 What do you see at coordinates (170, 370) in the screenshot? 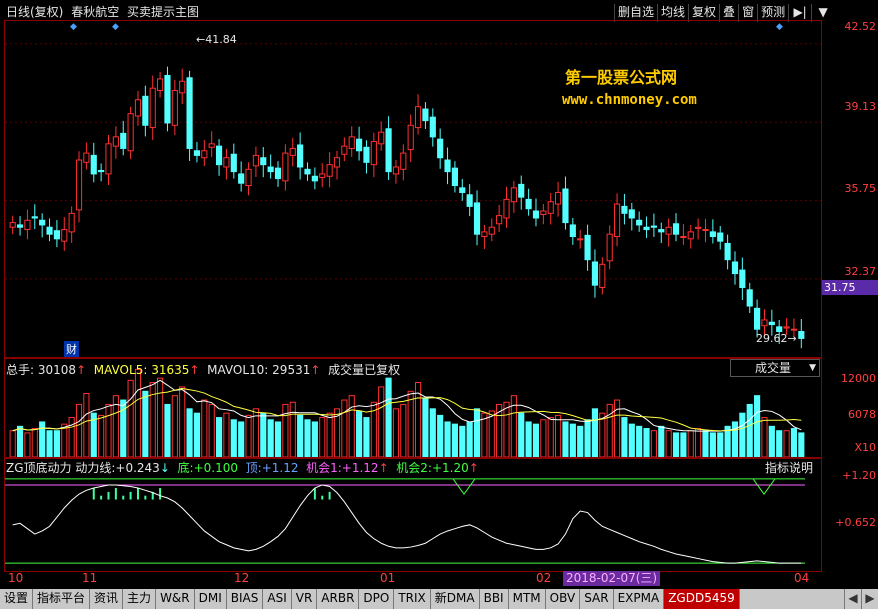
I see `mavol5-value: 31635` at bounding box center [170, 370].